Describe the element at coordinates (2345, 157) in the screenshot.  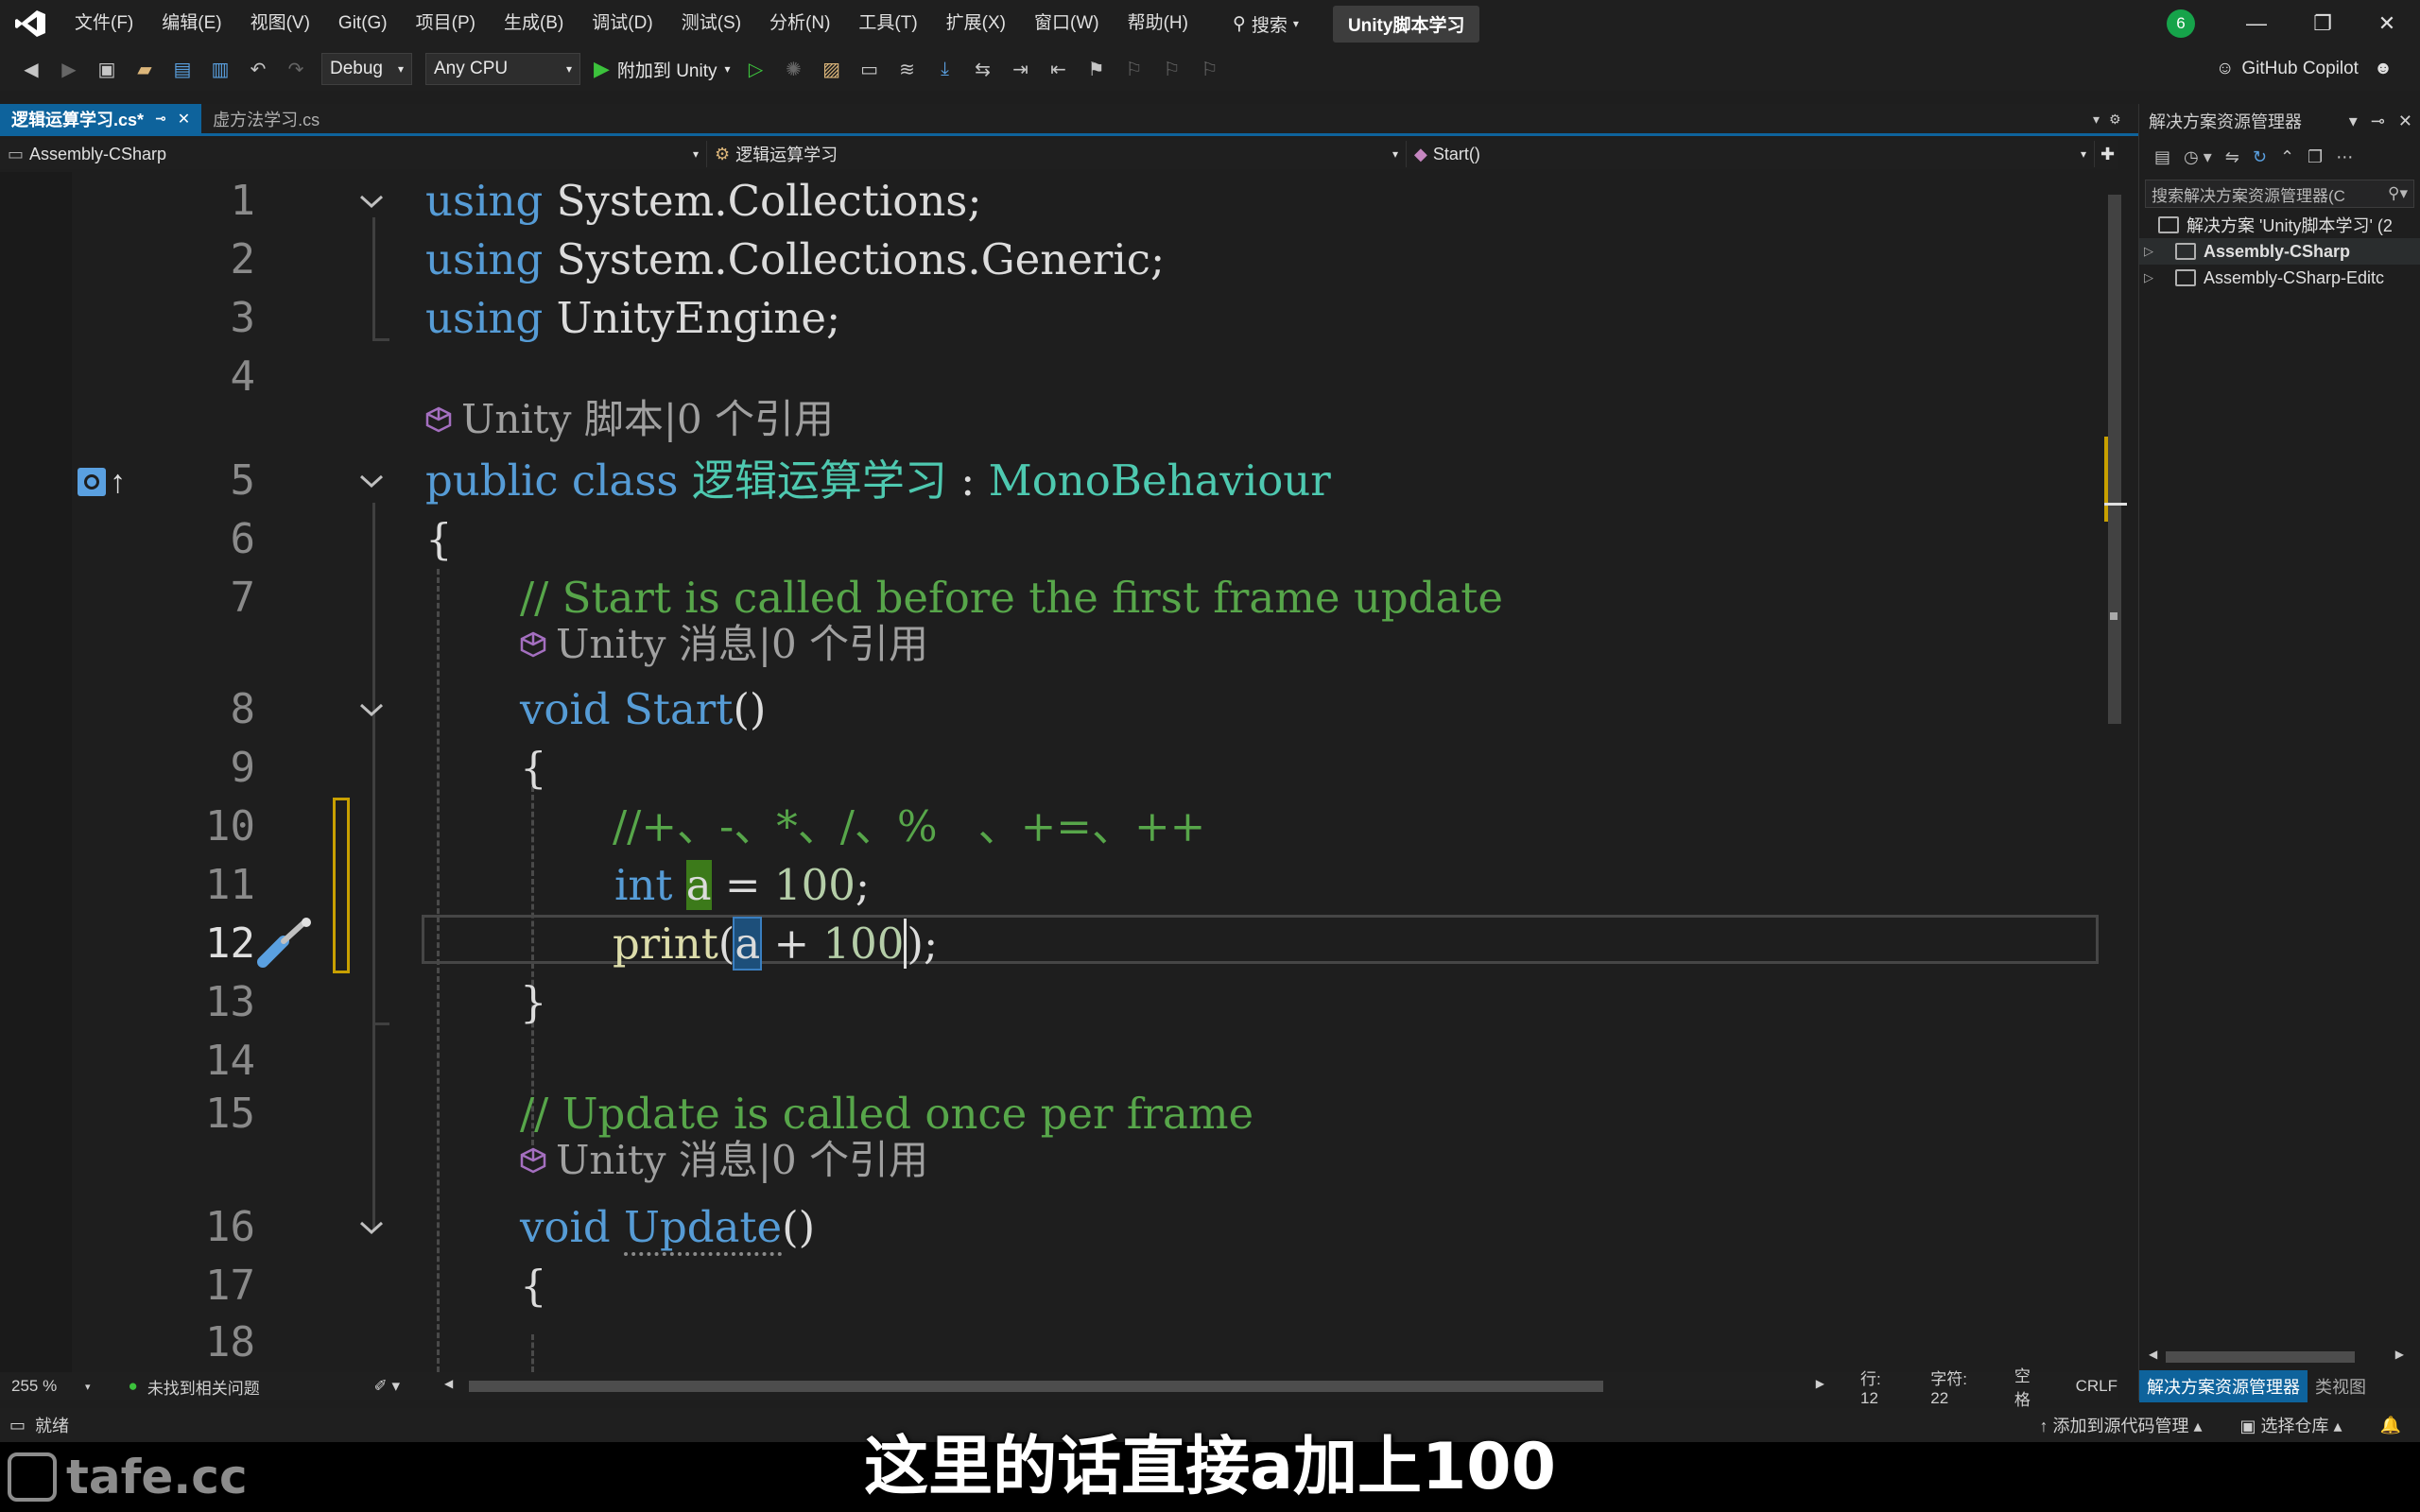
I see `more-icon: ⋯` at that location.